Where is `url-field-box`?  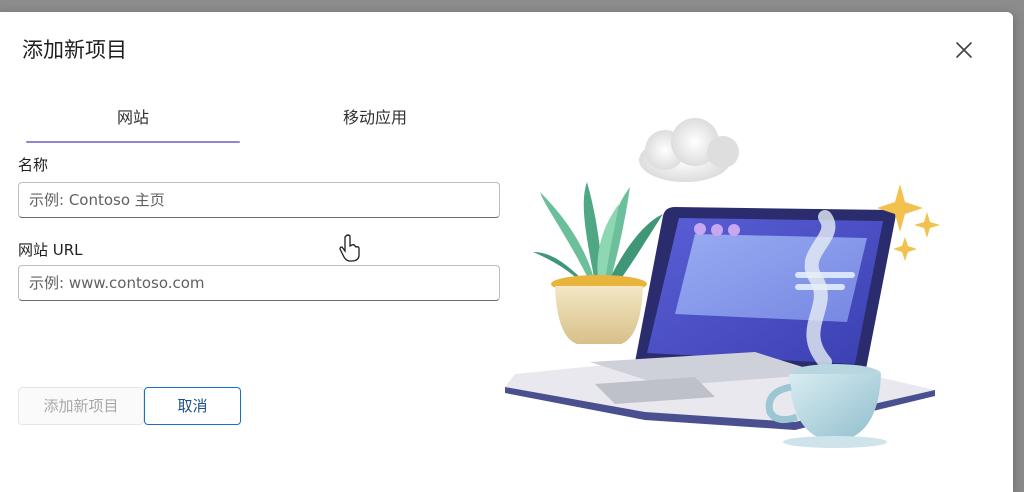
url-field-box is located at coordinates (259, 283).